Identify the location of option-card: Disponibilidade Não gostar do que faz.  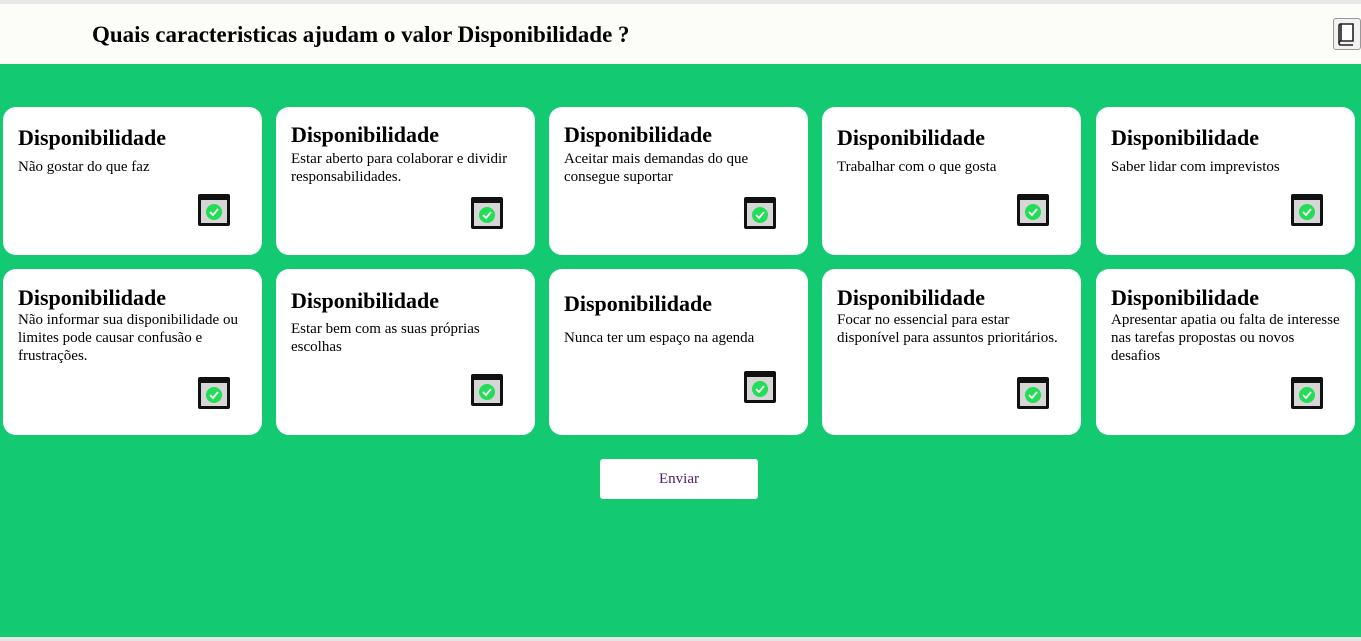
(132, 181).